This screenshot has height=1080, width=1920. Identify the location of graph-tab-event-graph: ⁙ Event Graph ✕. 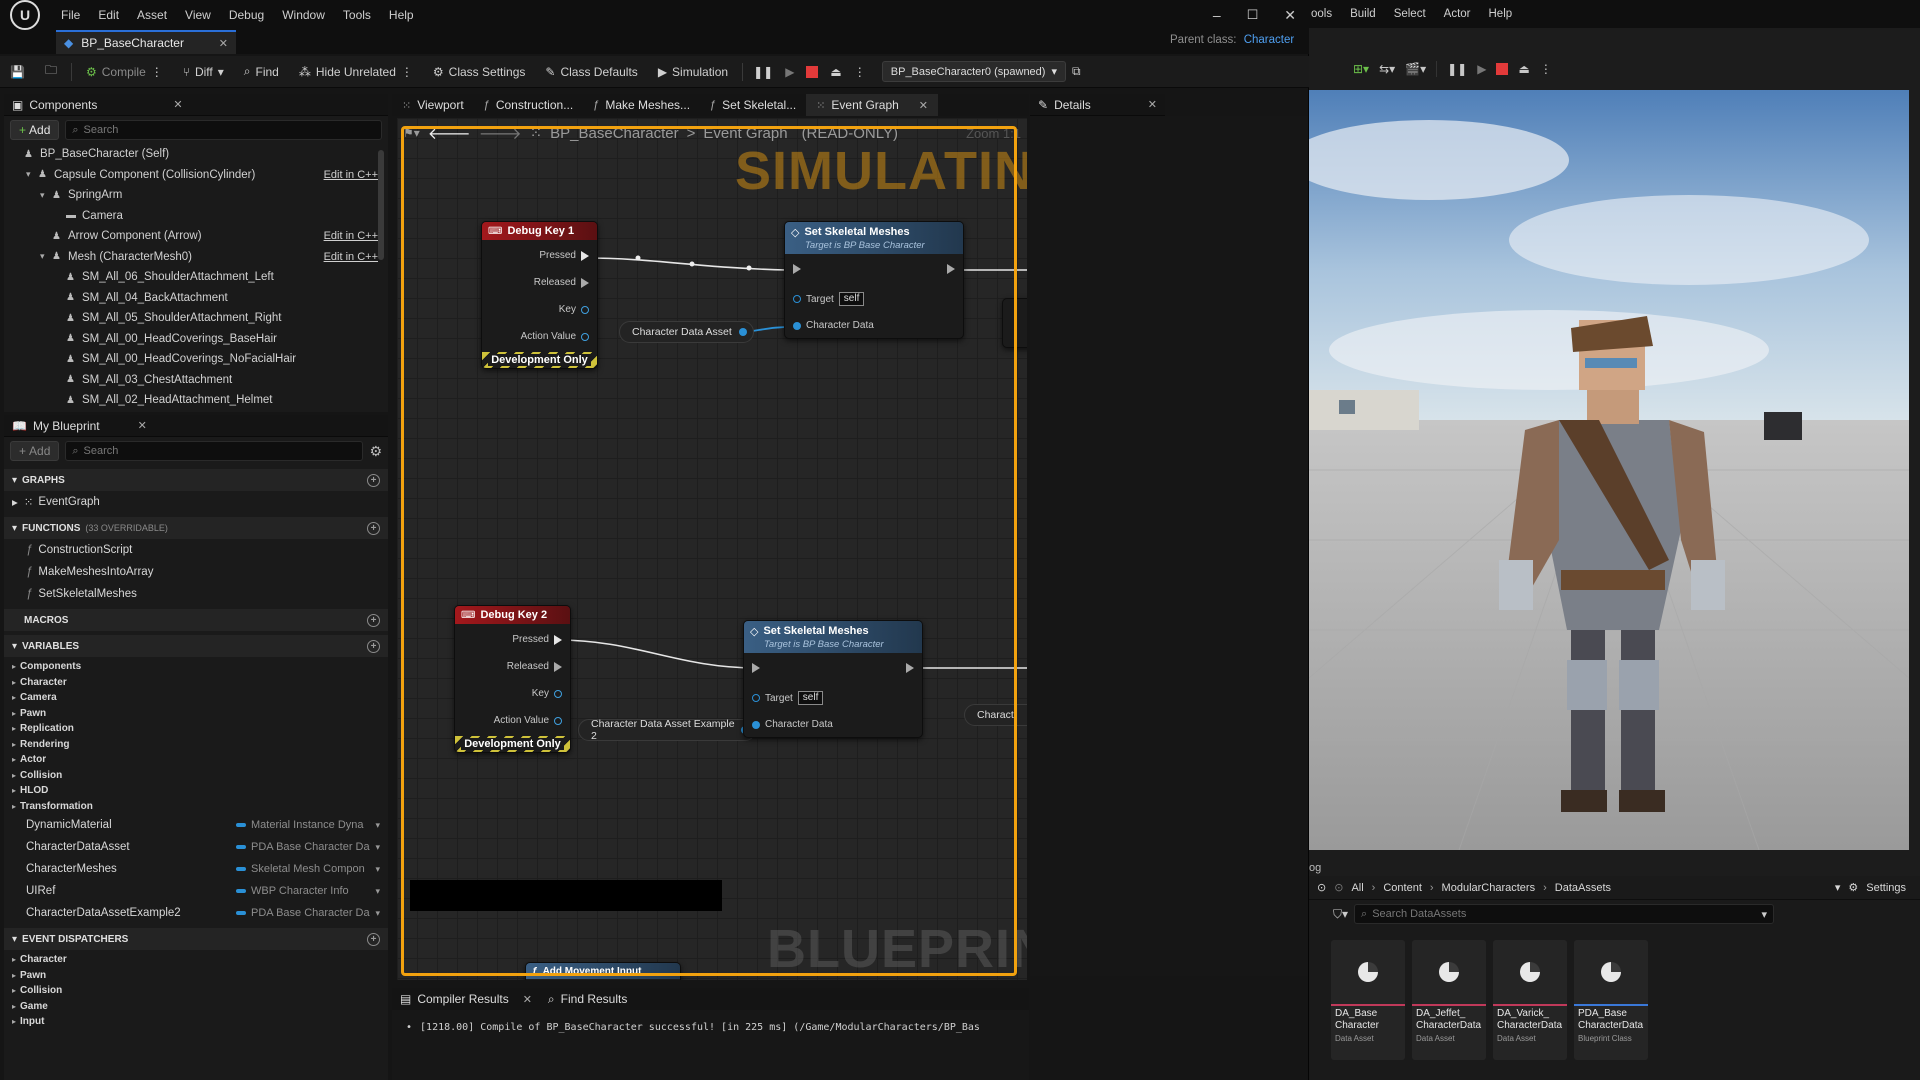
(872, 105).